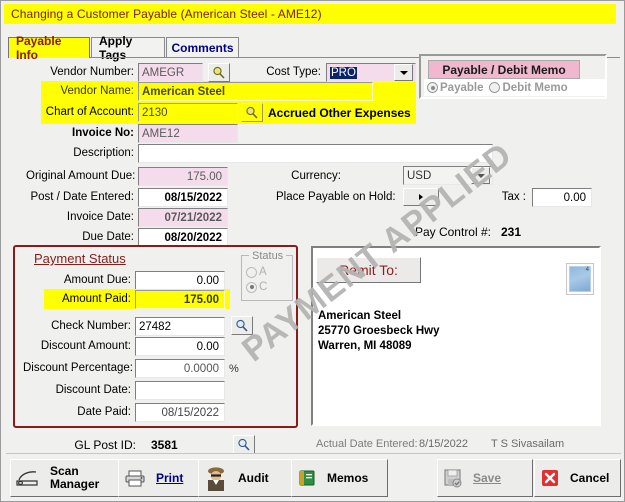 The image size is (625, 502). I want to click on payment-status-title: Payment Status, so click(80, 258).